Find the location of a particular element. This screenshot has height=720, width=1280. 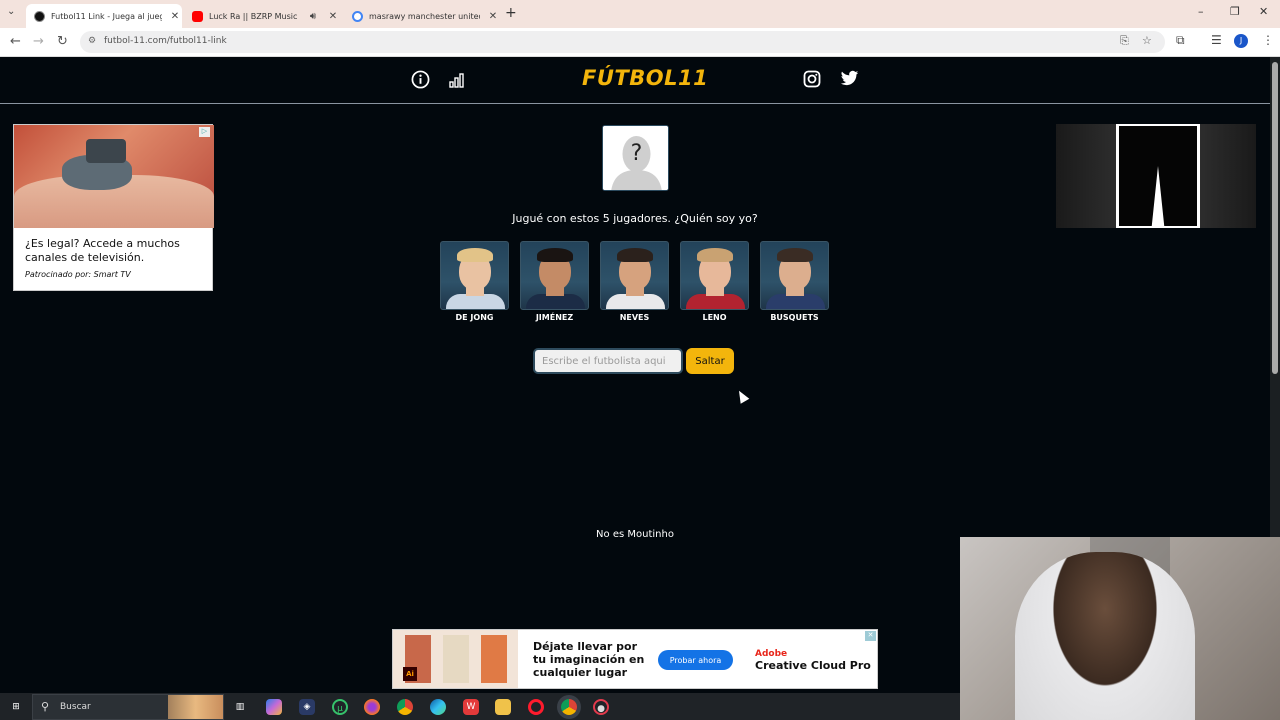

new-tab-icon: + is located at coordinates (511, 13).